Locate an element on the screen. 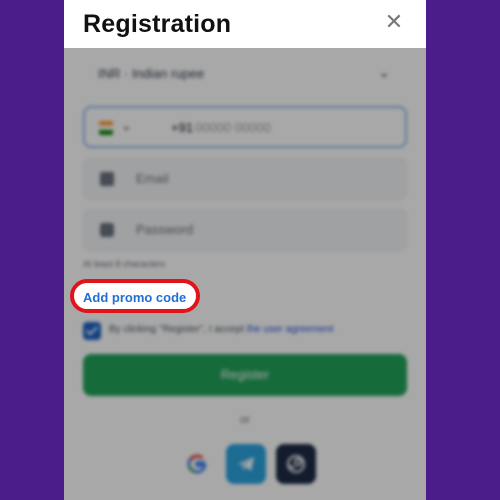 The height and width of the screenshot is (500, 500). page-title: Registration is located at coordinates (157, 24).